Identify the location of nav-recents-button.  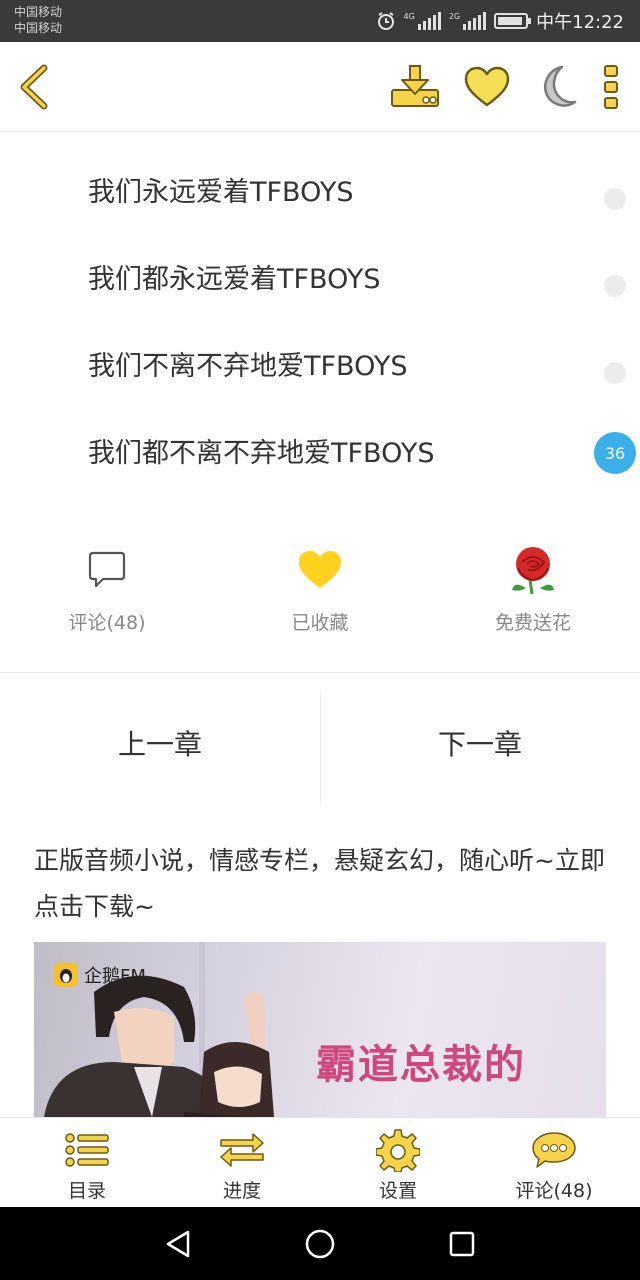
(462, 1244).